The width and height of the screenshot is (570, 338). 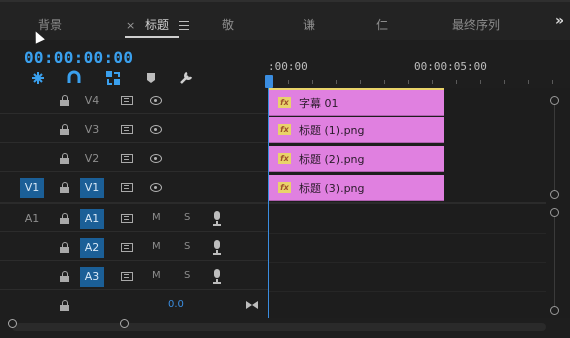 I want to click on wrench-icon, so click(x=186, y=78).